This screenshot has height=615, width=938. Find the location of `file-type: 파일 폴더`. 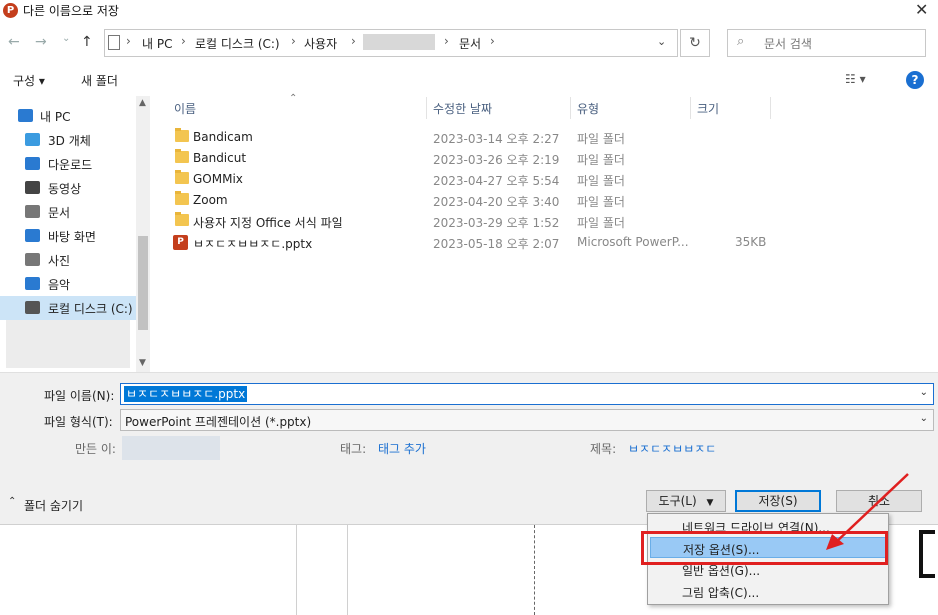

file-type: 파일 폴더 is located at coordinates (601, 181).